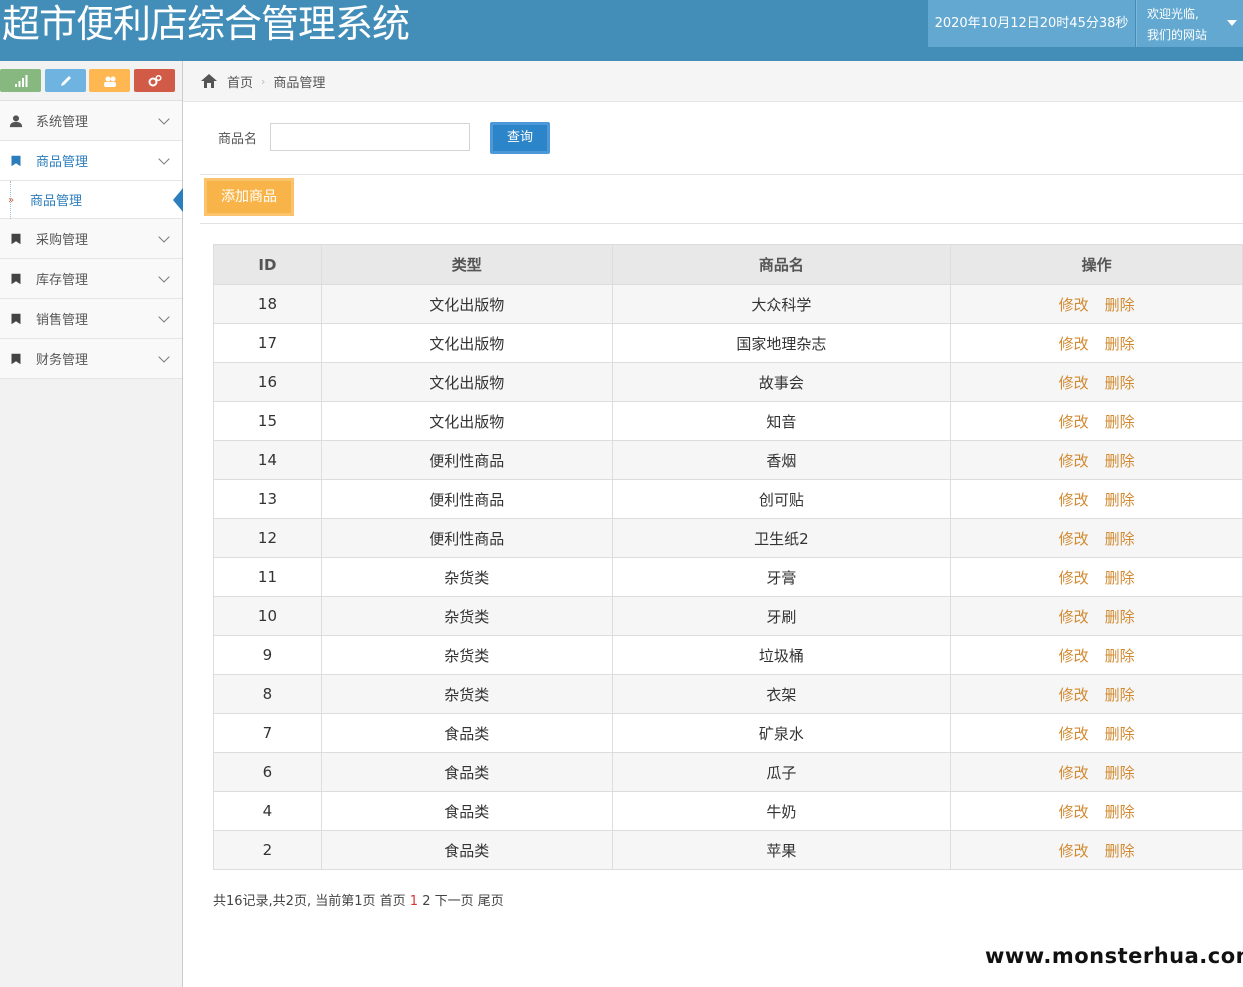 Image resolution: width=1243 pixels, height=987 pixels. Describe the element at coordinates (267, 850) in the screenshot. I see `cell-id: 2` at that location.